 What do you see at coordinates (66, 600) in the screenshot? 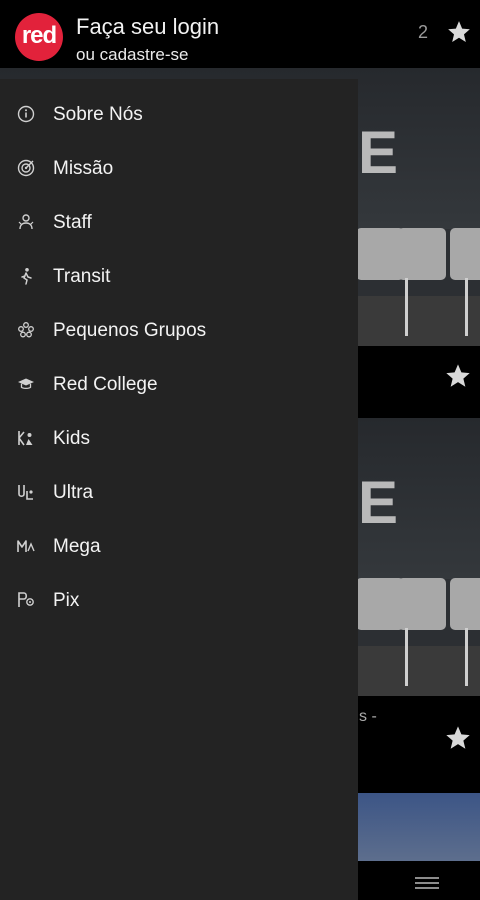
I see `nav-item-label: Pix` at bounding box center [66, 600].